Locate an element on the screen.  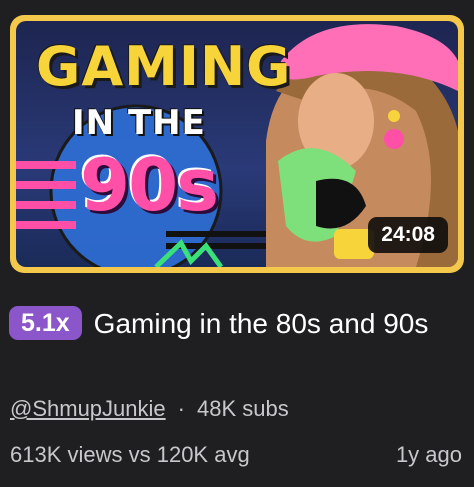
views-vs-average: 613K views vs 120K avg is located at coordinates (130, 454).